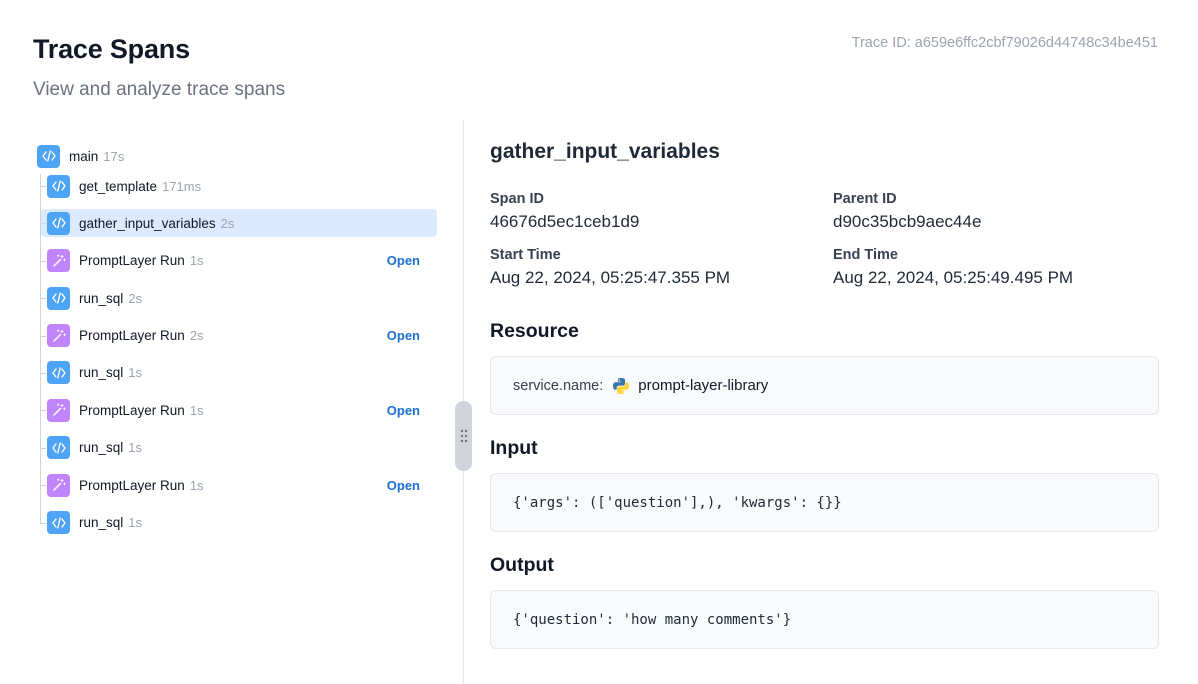 This screenshot has height=684, width=1198. I want to click on tree-item: run_sql 2s, so click(238, 298).